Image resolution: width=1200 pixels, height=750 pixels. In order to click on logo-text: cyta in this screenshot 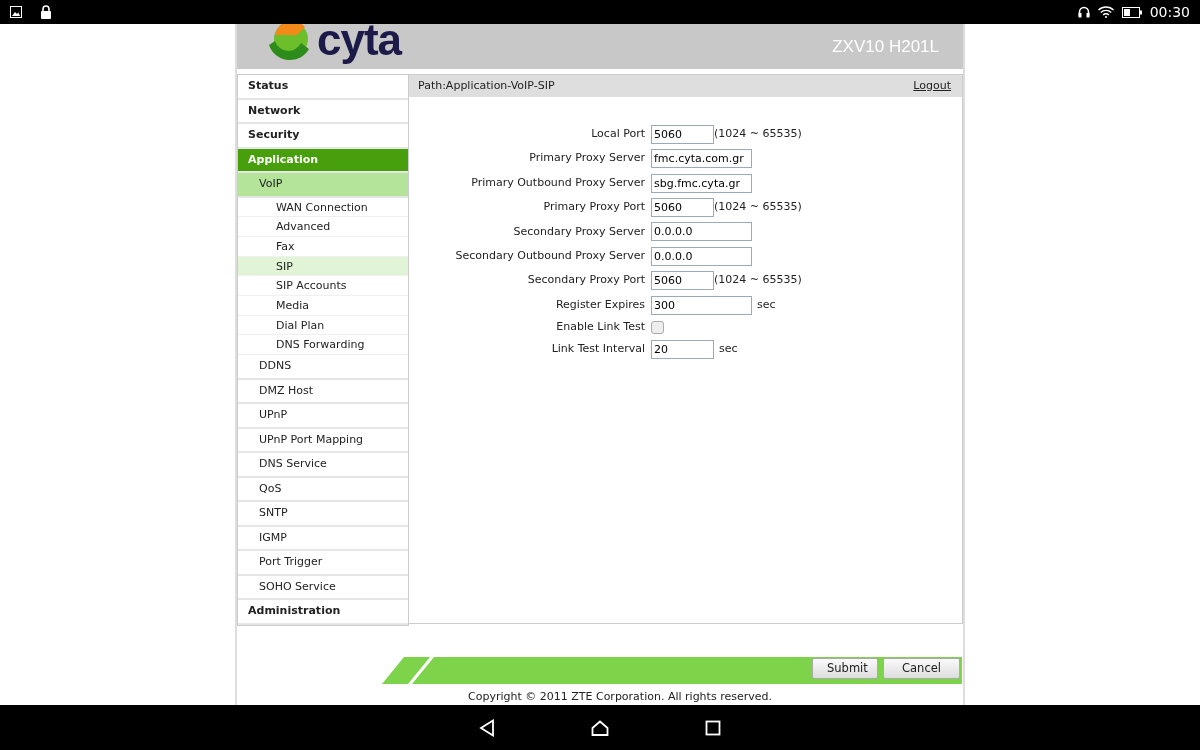, I will do `click(359, 43)`.